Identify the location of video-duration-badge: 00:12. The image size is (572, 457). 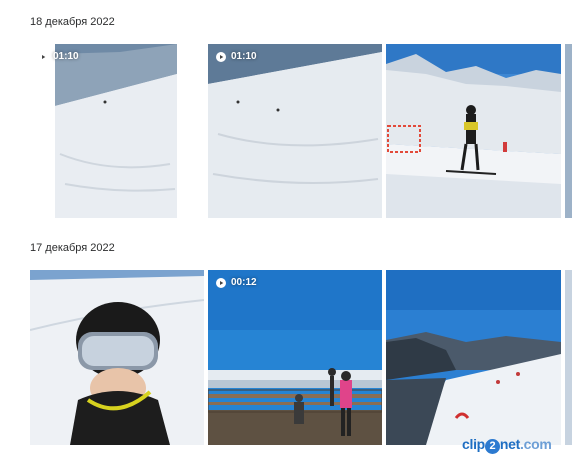
(236, 282).